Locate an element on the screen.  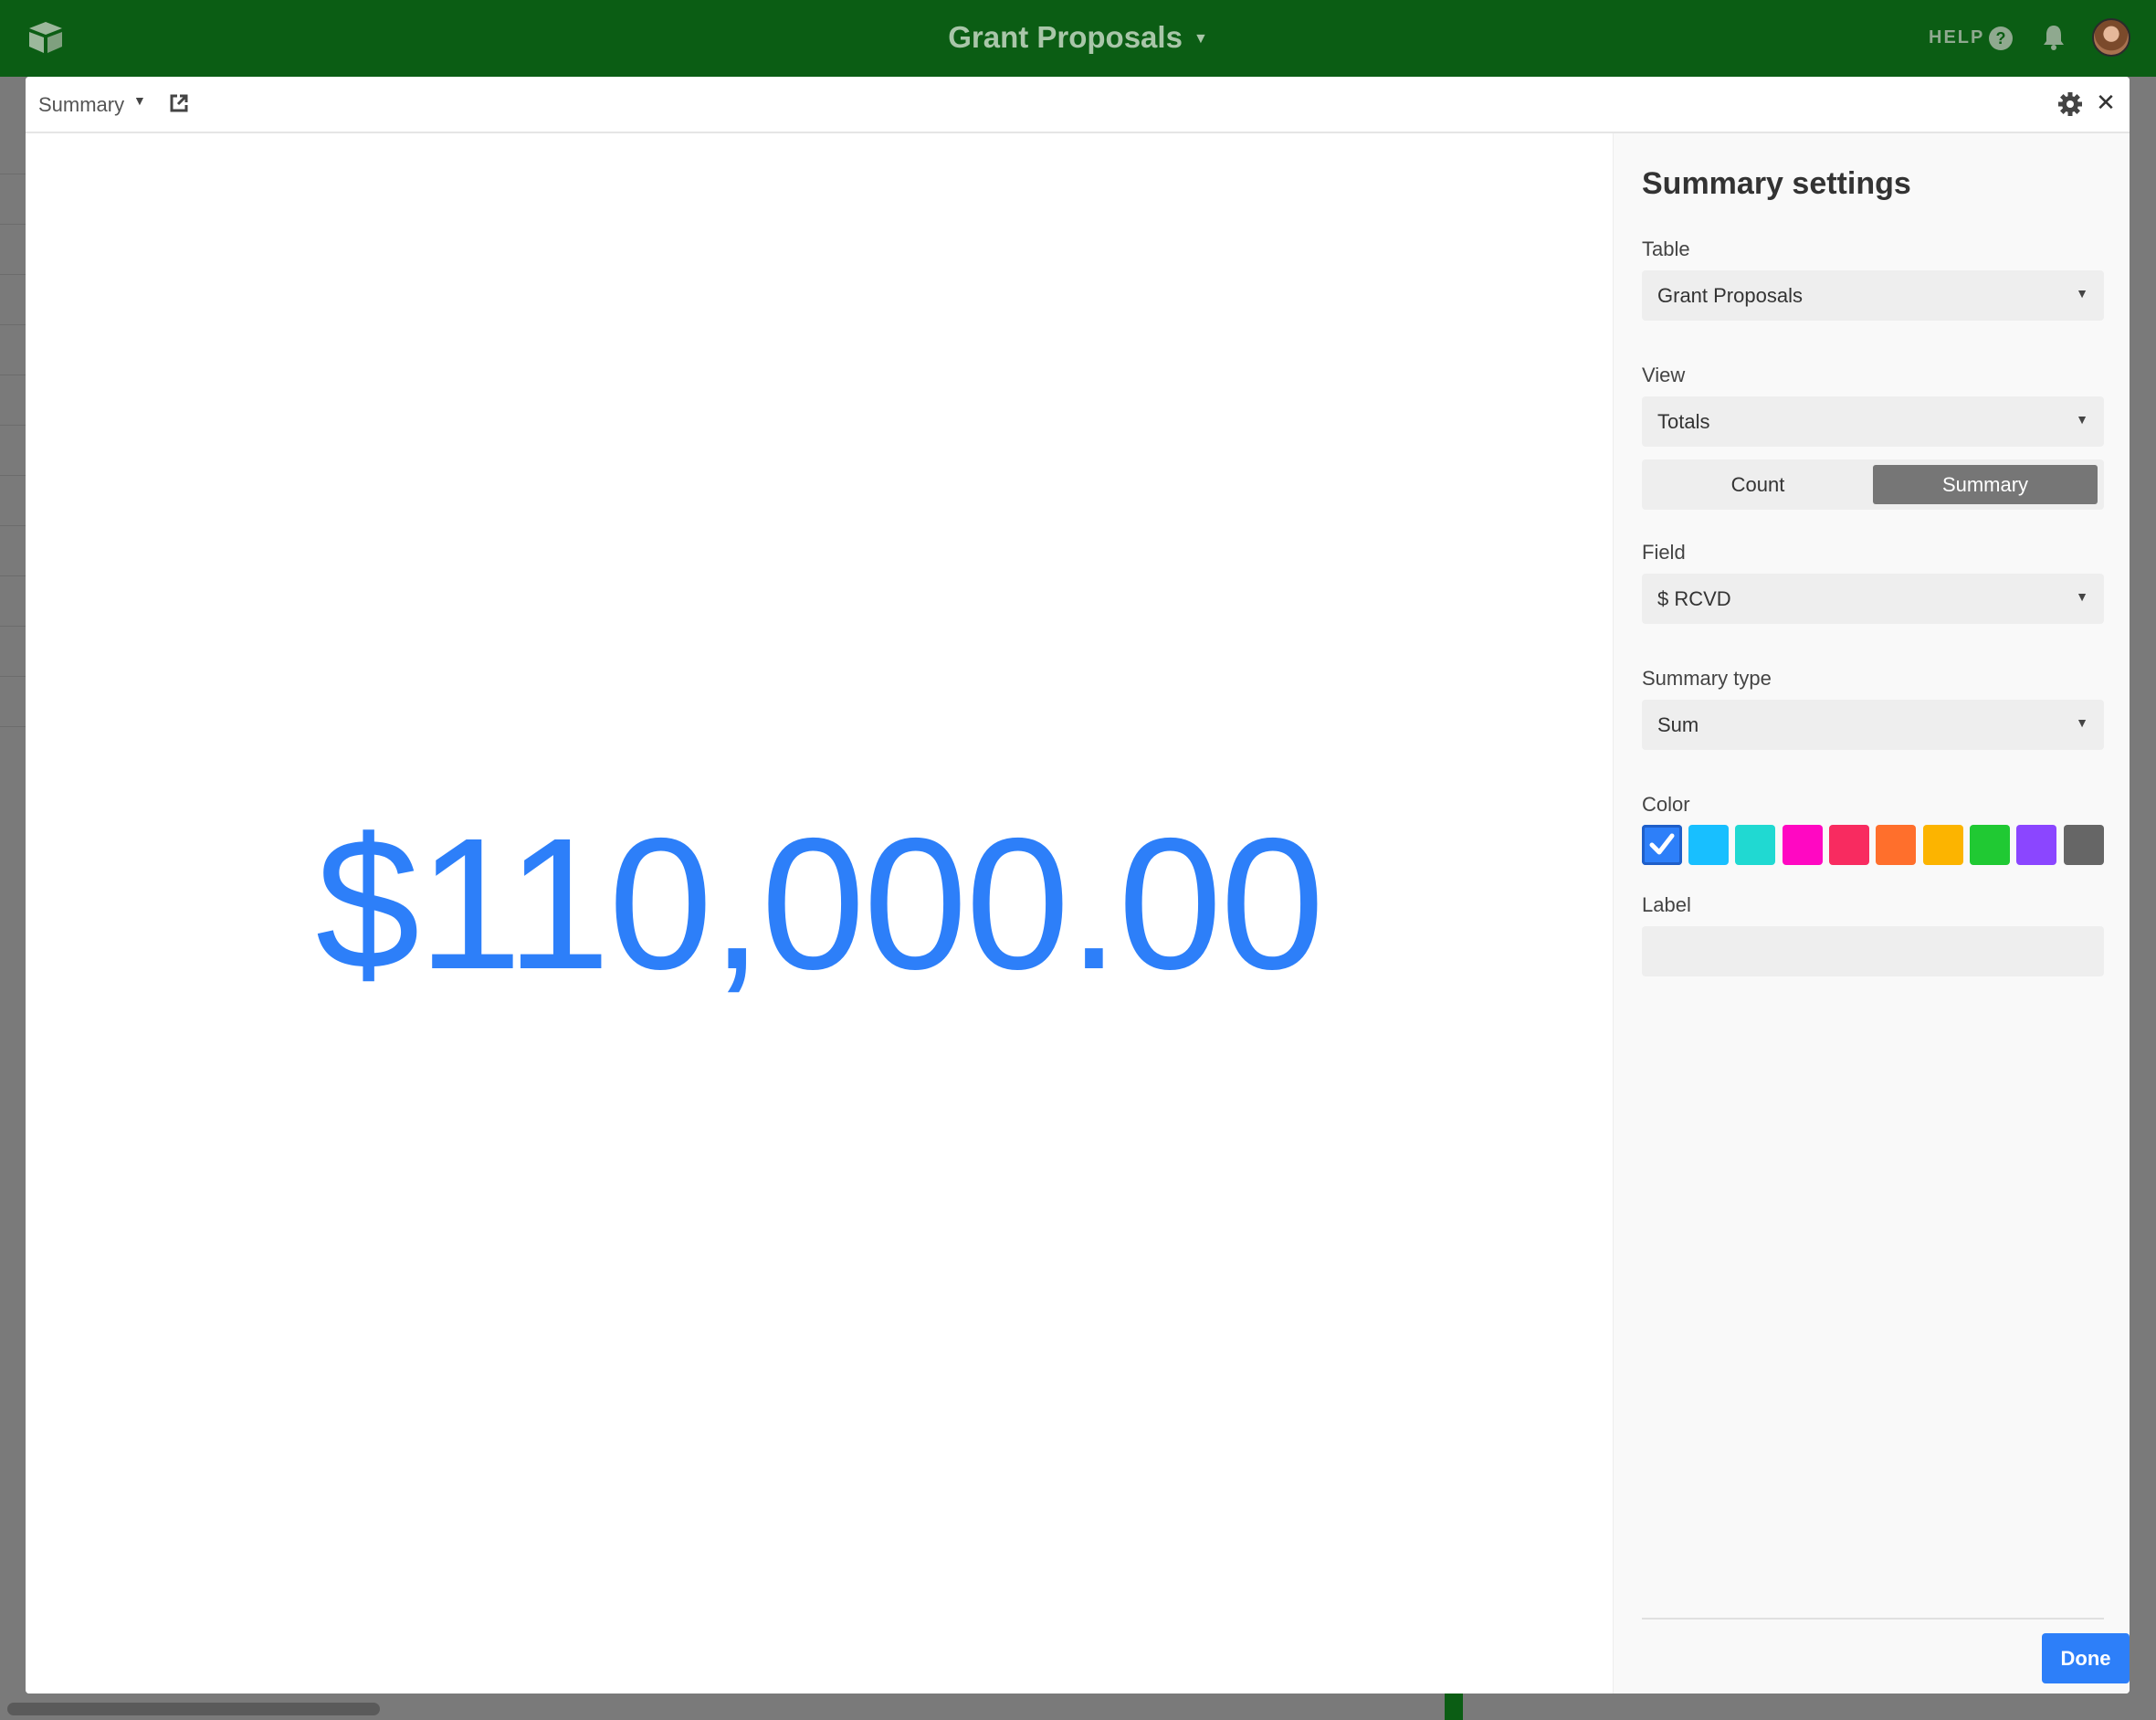
external-link-icon is located at coordinates (179, 103).